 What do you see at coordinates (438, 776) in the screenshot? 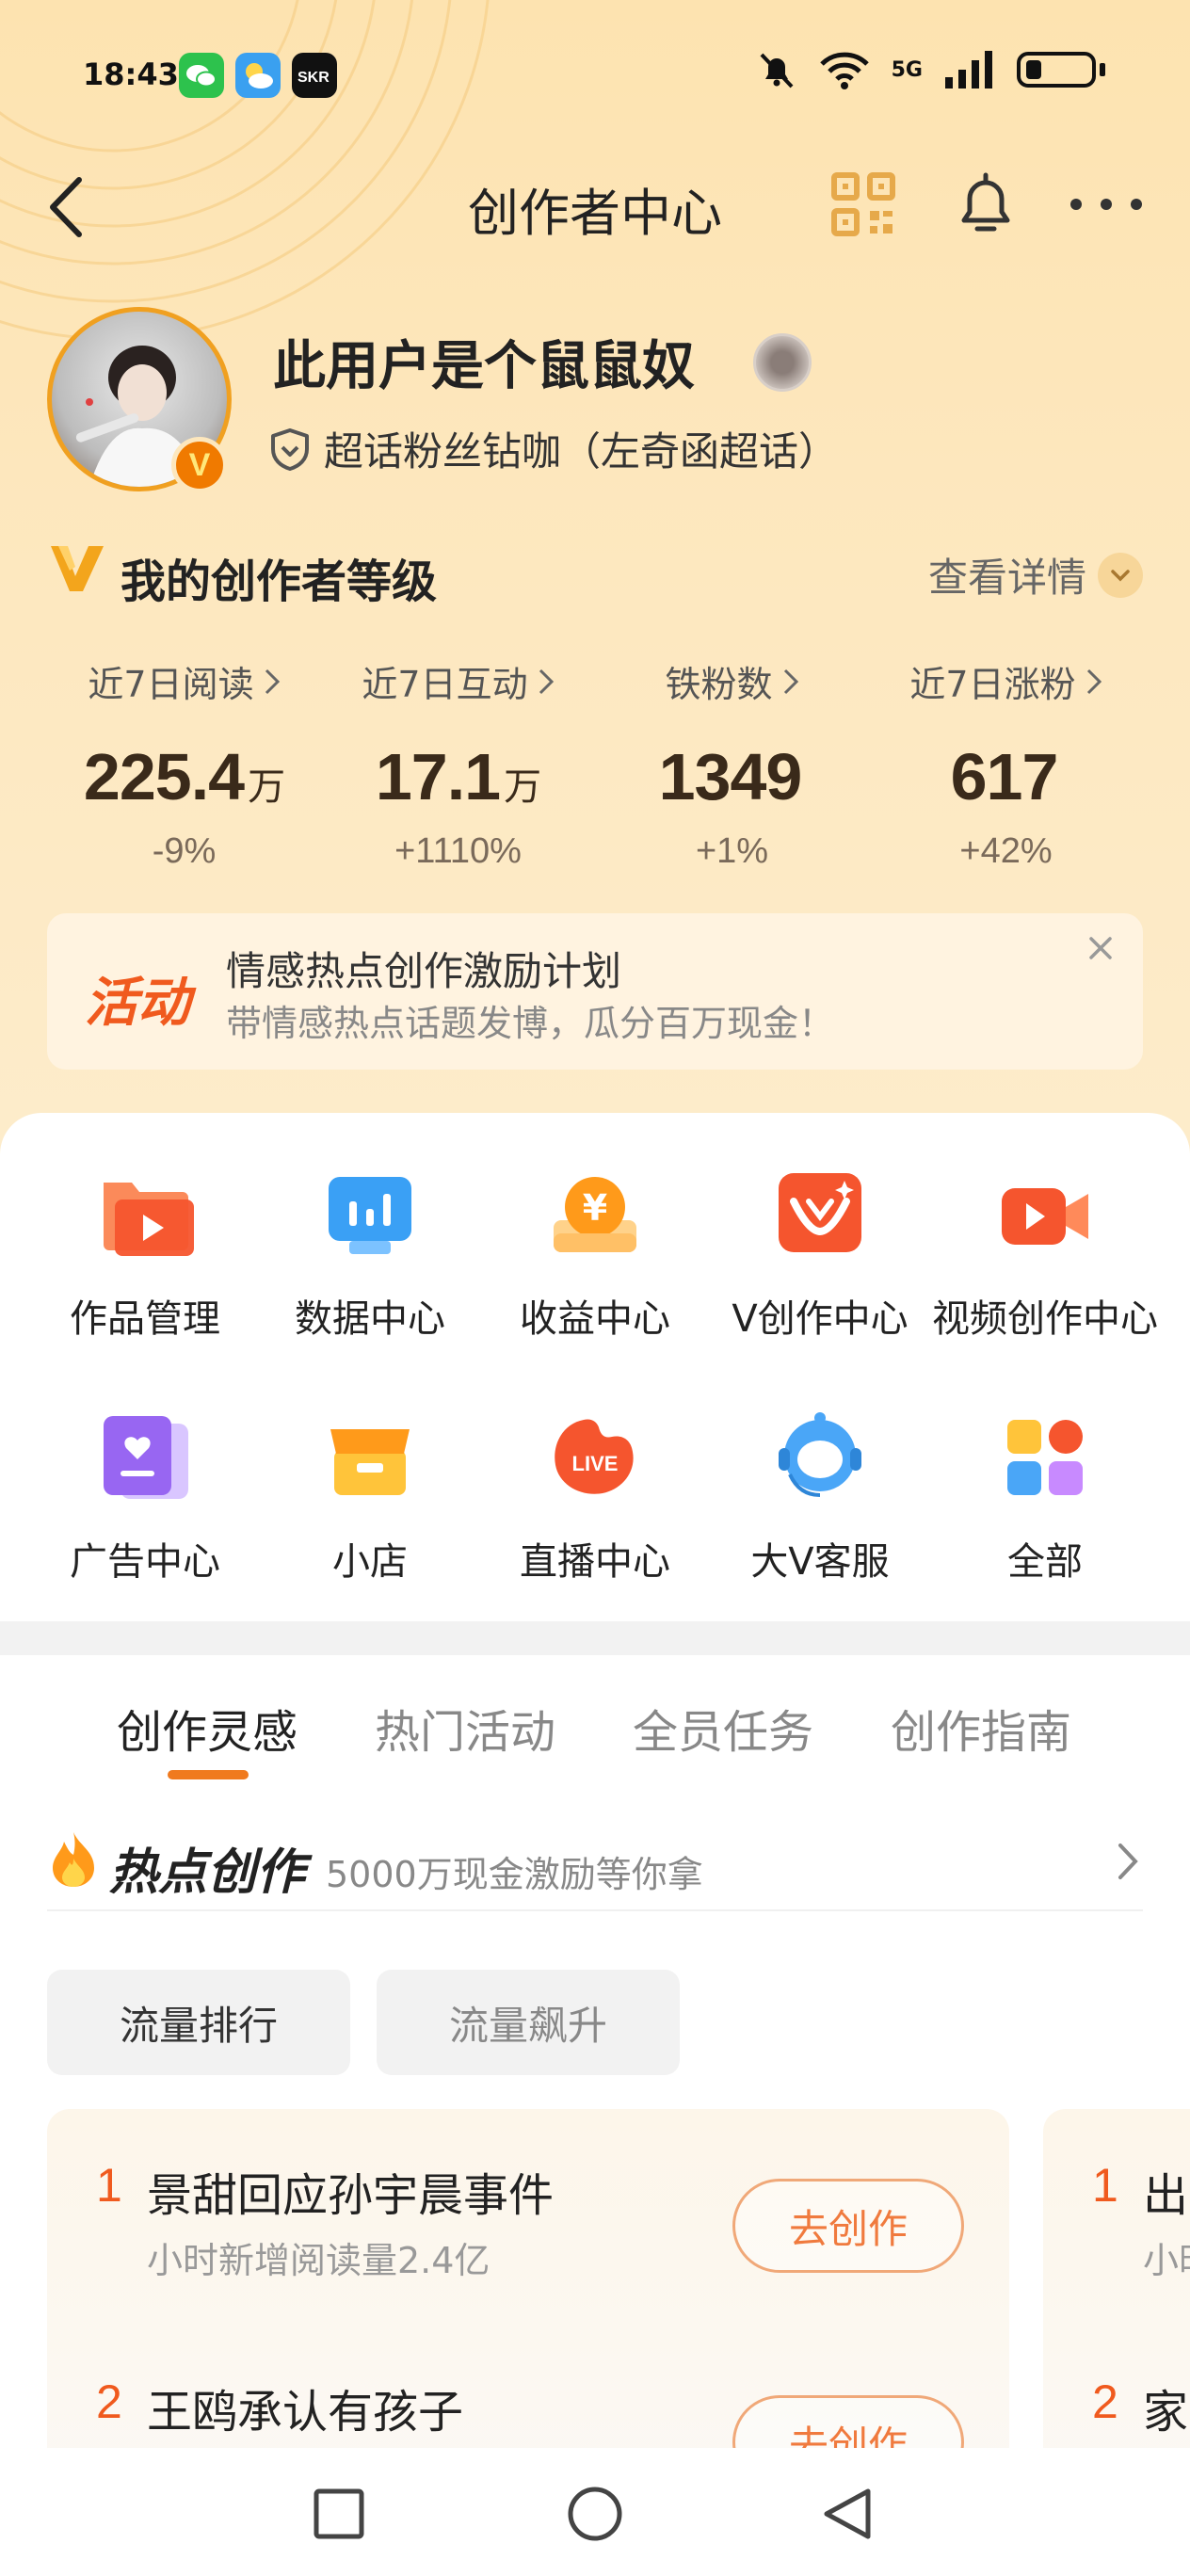
I see `stat-number: 17.1` at bounding box center [438, 776].